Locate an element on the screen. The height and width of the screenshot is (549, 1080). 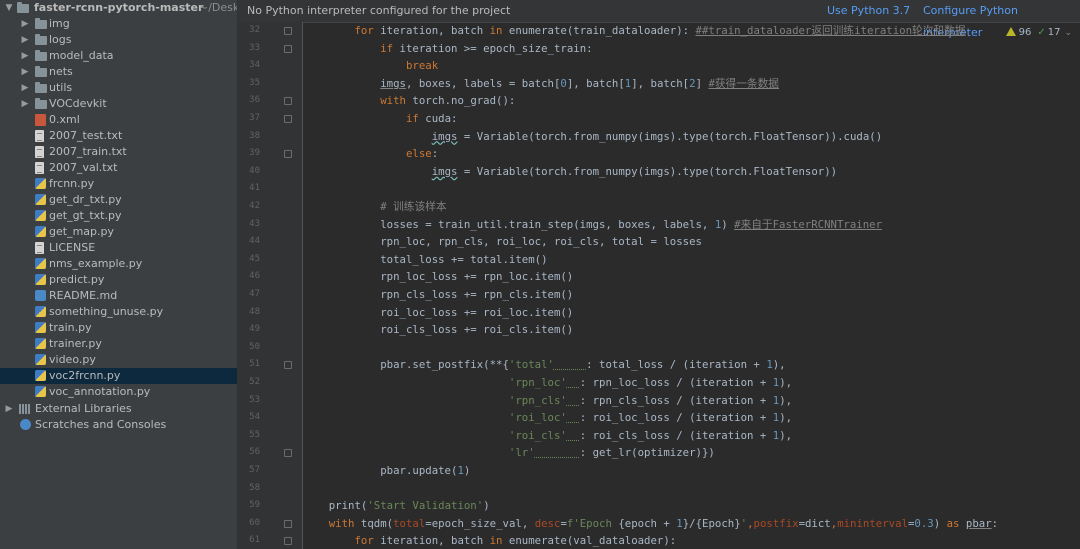
code-token: enumerate(train_dataloader): is located at coordinates (599, 30).